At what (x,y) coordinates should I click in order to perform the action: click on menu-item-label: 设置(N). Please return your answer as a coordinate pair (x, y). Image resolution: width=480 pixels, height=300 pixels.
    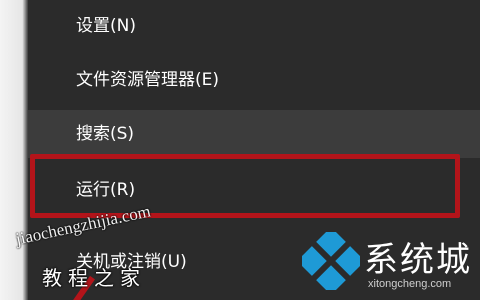
    Looking at the image, I should click on (106, 26).